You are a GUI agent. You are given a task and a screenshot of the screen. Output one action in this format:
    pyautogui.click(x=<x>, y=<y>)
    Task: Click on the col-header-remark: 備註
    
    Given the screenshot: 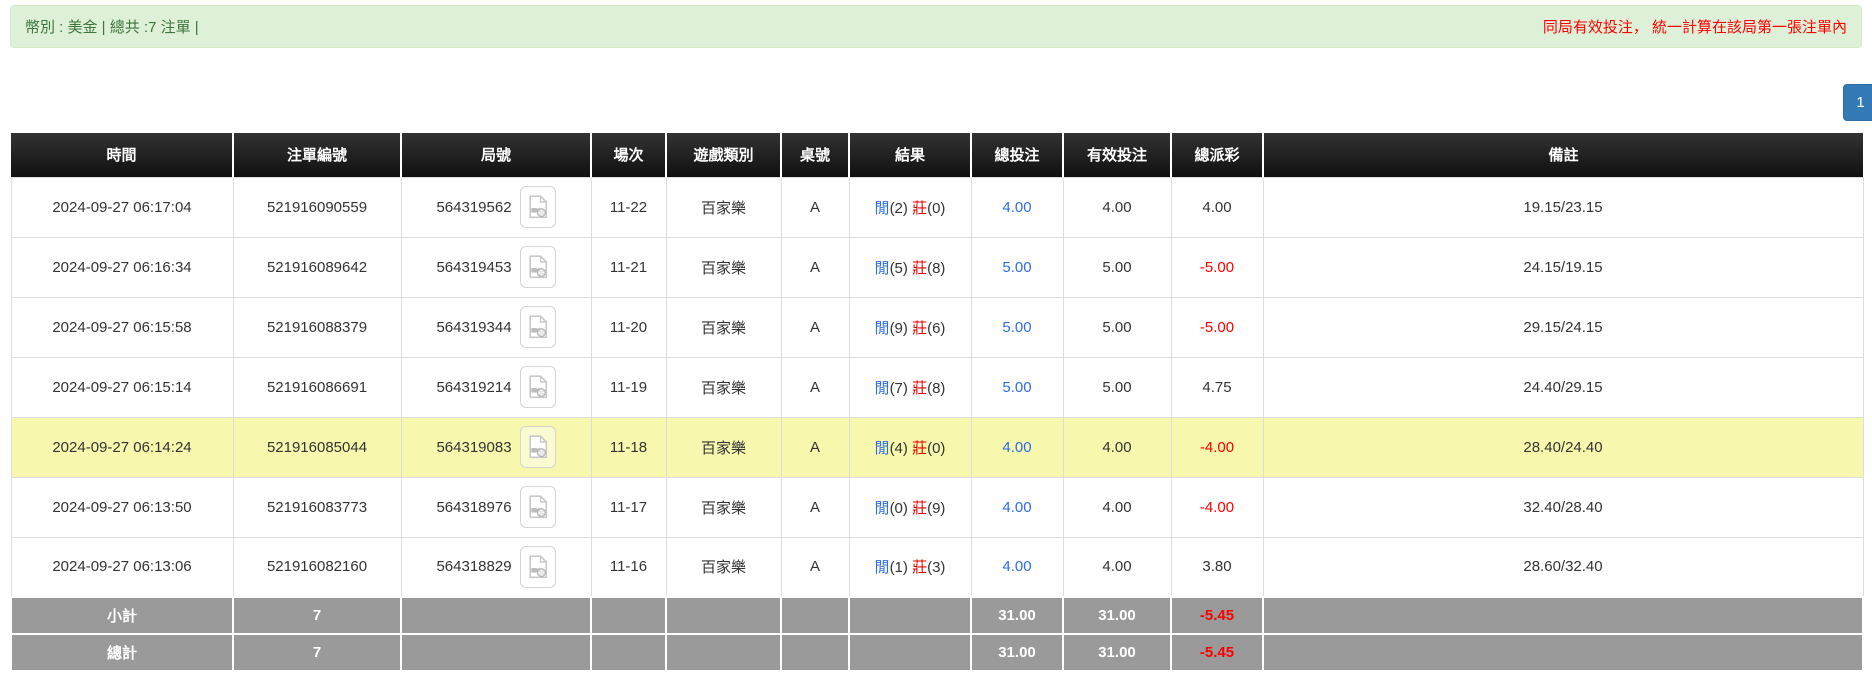 What is the action you would take?
    pyautogui.click(x=1562, y=155)
    